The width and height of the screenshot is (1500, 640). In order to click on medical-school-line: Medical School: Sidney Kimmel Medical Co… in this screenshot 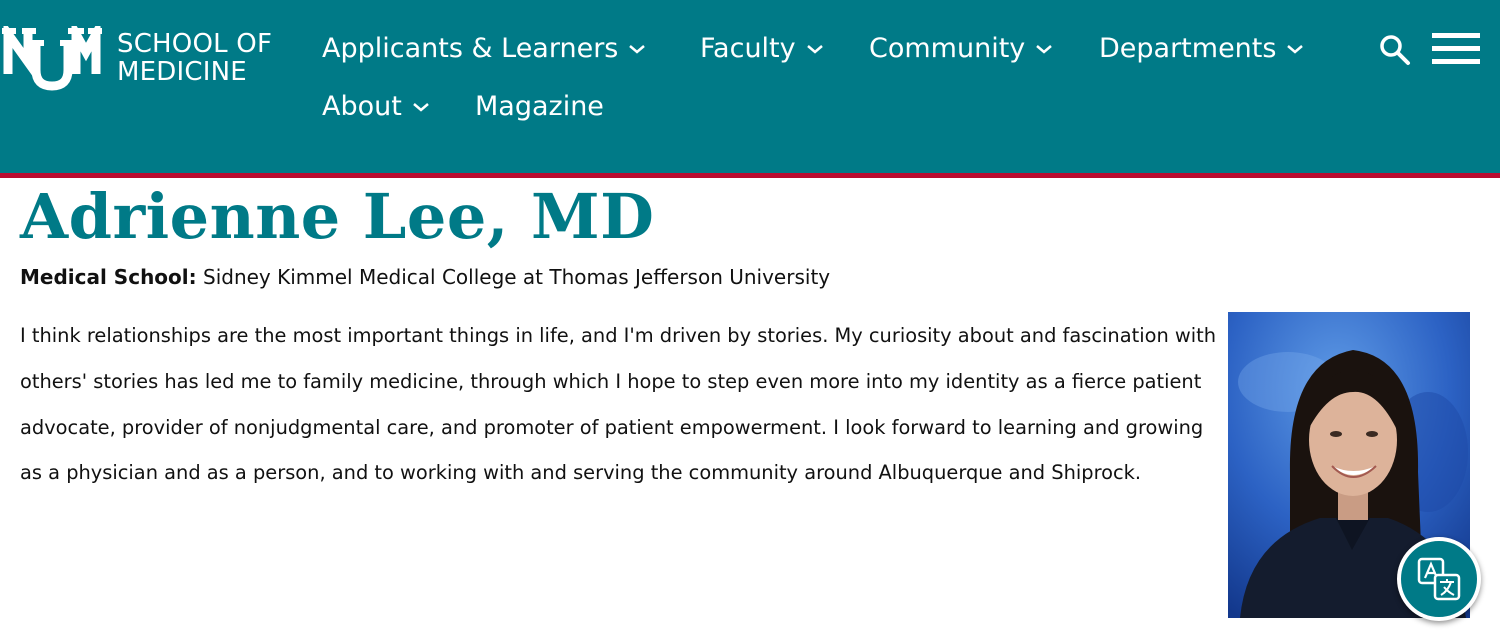, I will do `click(425, 277)`.